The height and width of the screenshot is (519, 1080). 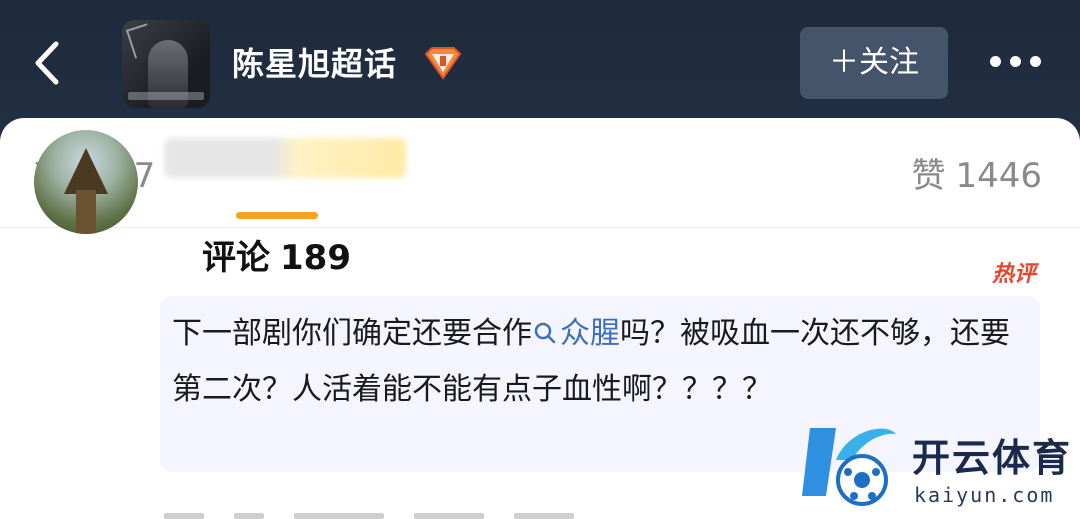 I want to click on follow-button: ＋关注, so click(x=874, y=63).